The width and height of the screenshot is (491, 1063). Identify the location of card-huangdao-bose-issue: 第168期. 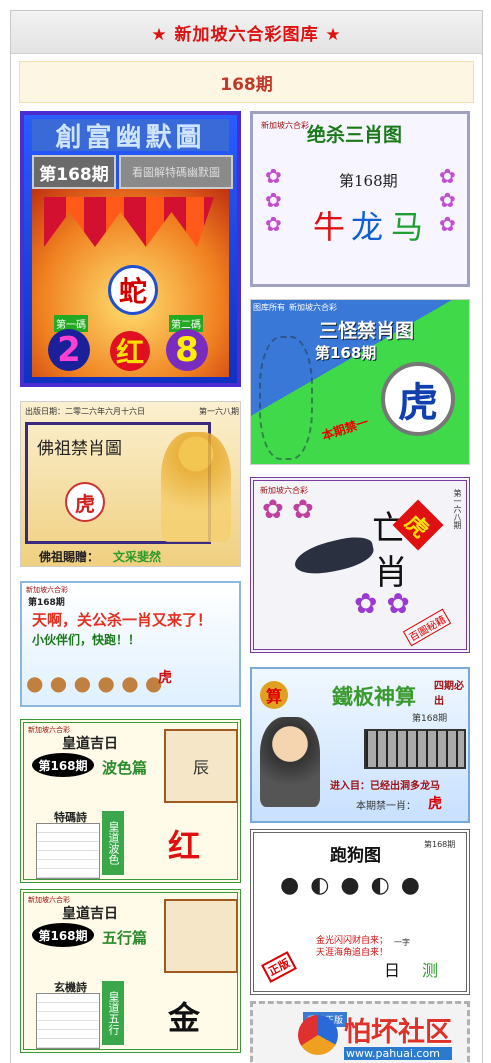
(63, 765).